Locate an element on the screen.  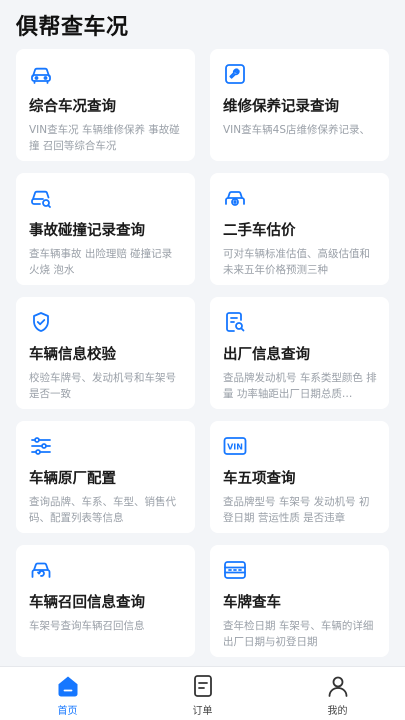
card-description: VIN查车辆4S店维修保养记录、 is located at coordinates (296, 130).